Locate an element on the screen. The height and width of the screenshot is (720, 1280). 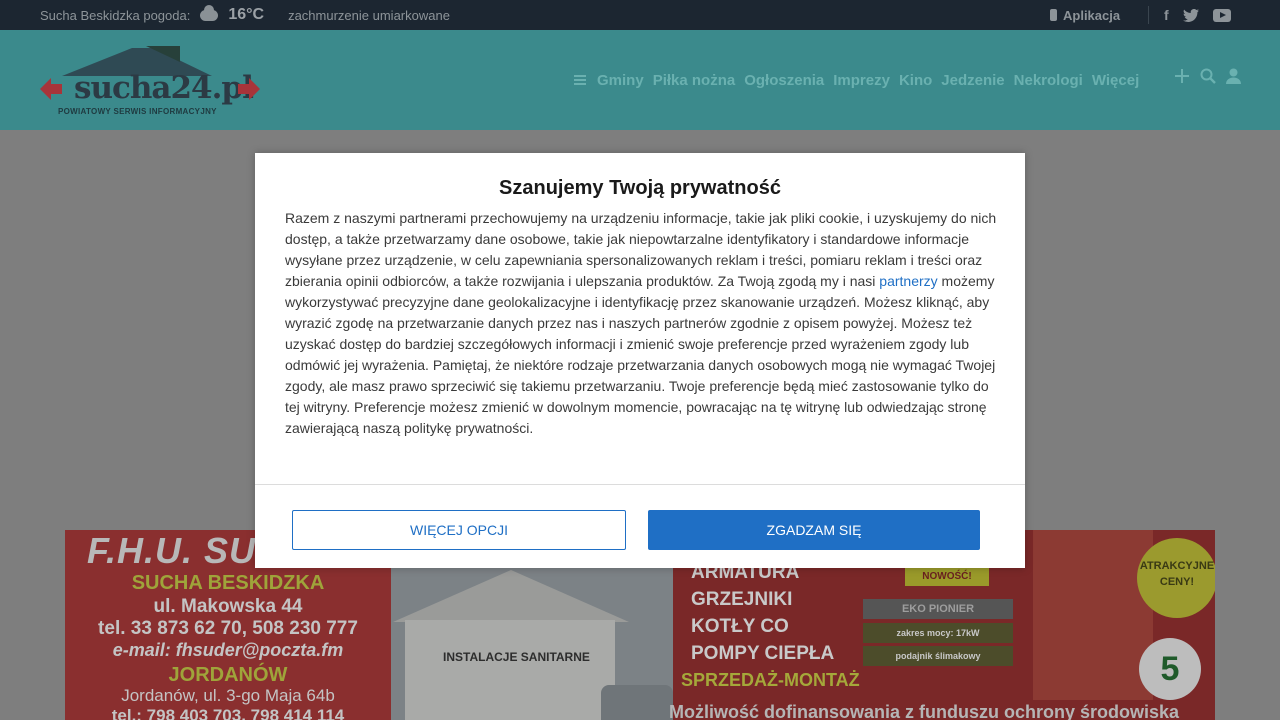
consent-title: Szanujemy Twoją prywatność is located at coordinates (640, 188).